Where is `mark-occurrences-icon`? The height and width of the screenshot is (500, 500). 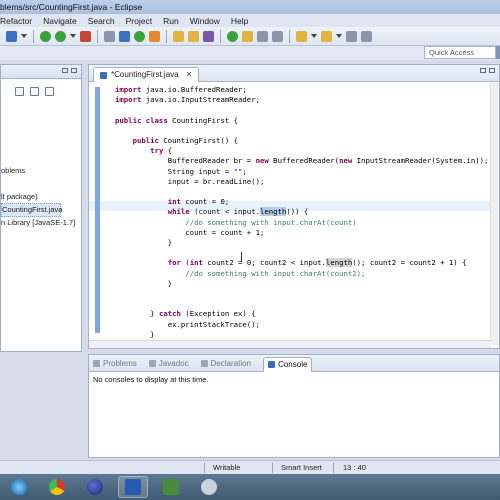
mark-occurrences-icon is located at coordinates (232, 36).